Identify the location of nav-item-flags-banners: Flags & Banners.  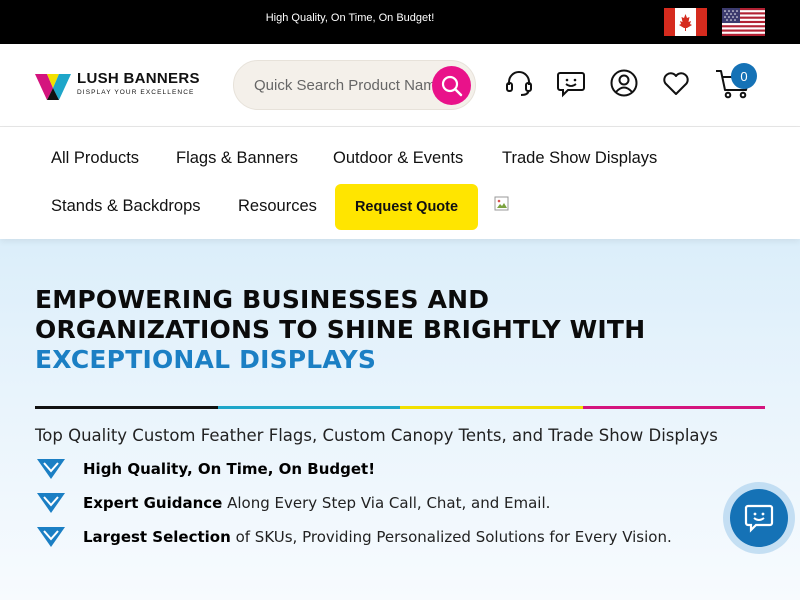
(237, 158).